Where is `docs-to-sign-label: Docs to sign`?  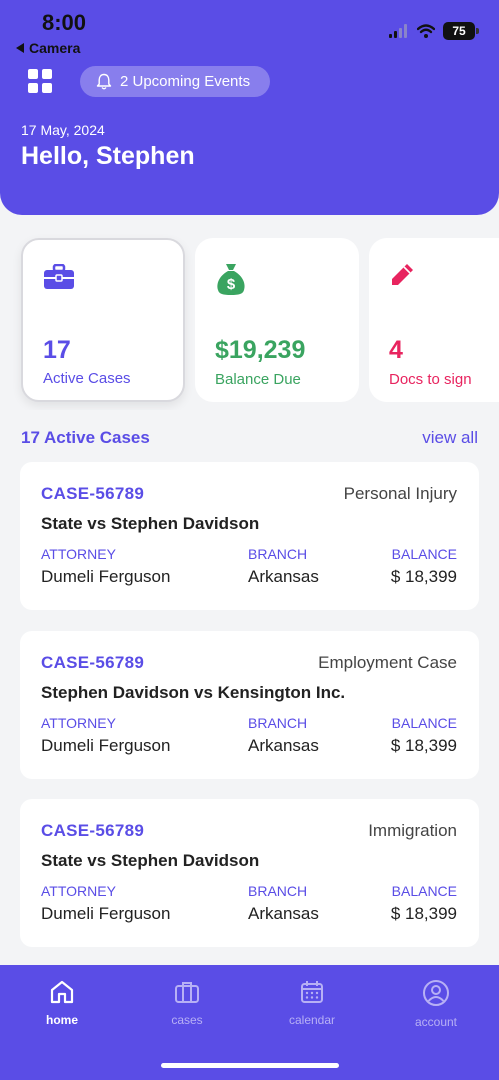 docs-to-sign-label: Docs to sign is located at coordinates (430, 379).